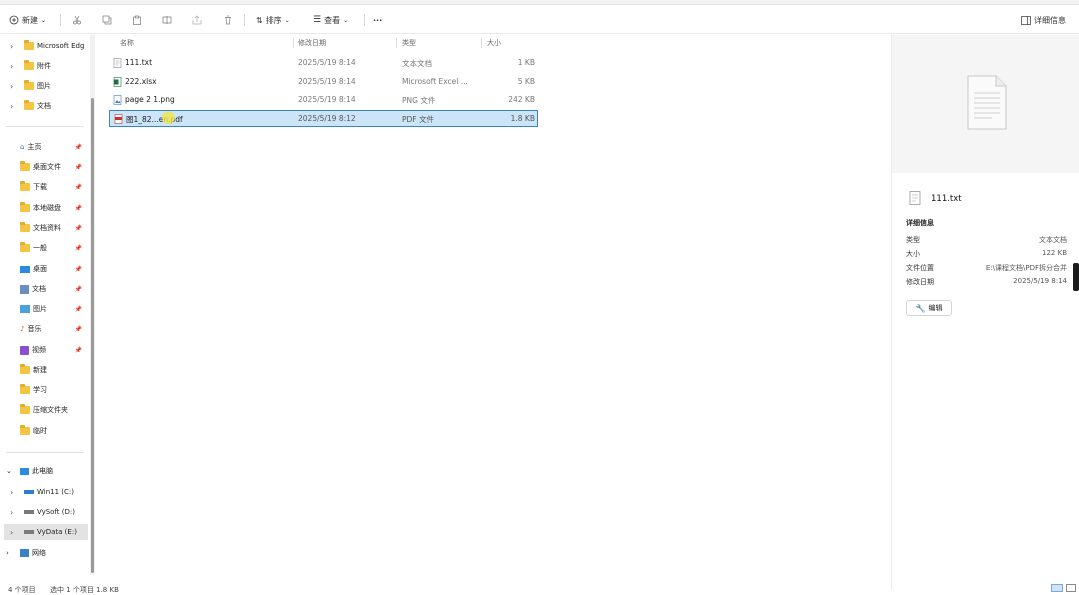  I want to click on clipboard-icon, so click(137, 20).